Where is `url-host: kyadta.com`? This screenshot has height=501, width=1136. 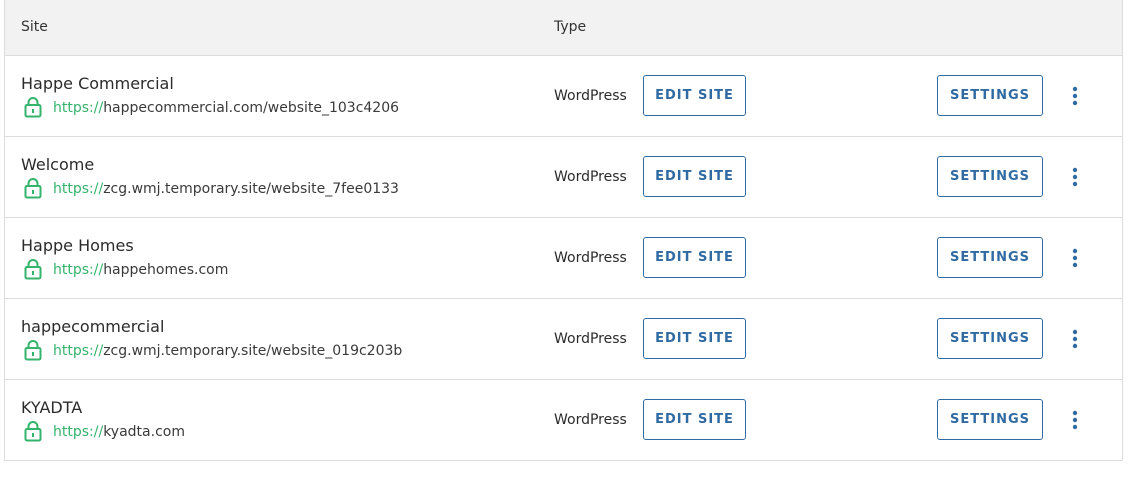 url-host: kyadta.com is located at coordinates (144, 432).